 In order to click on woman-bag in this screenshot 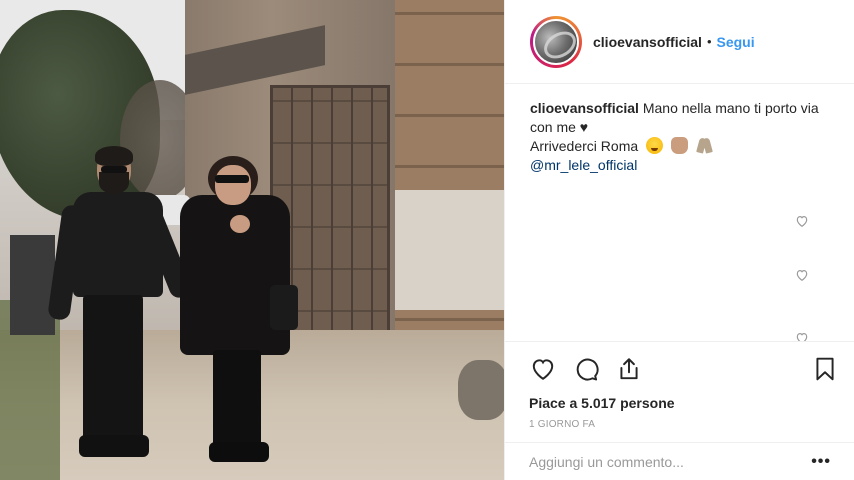, I will do `click(284, 307)`.